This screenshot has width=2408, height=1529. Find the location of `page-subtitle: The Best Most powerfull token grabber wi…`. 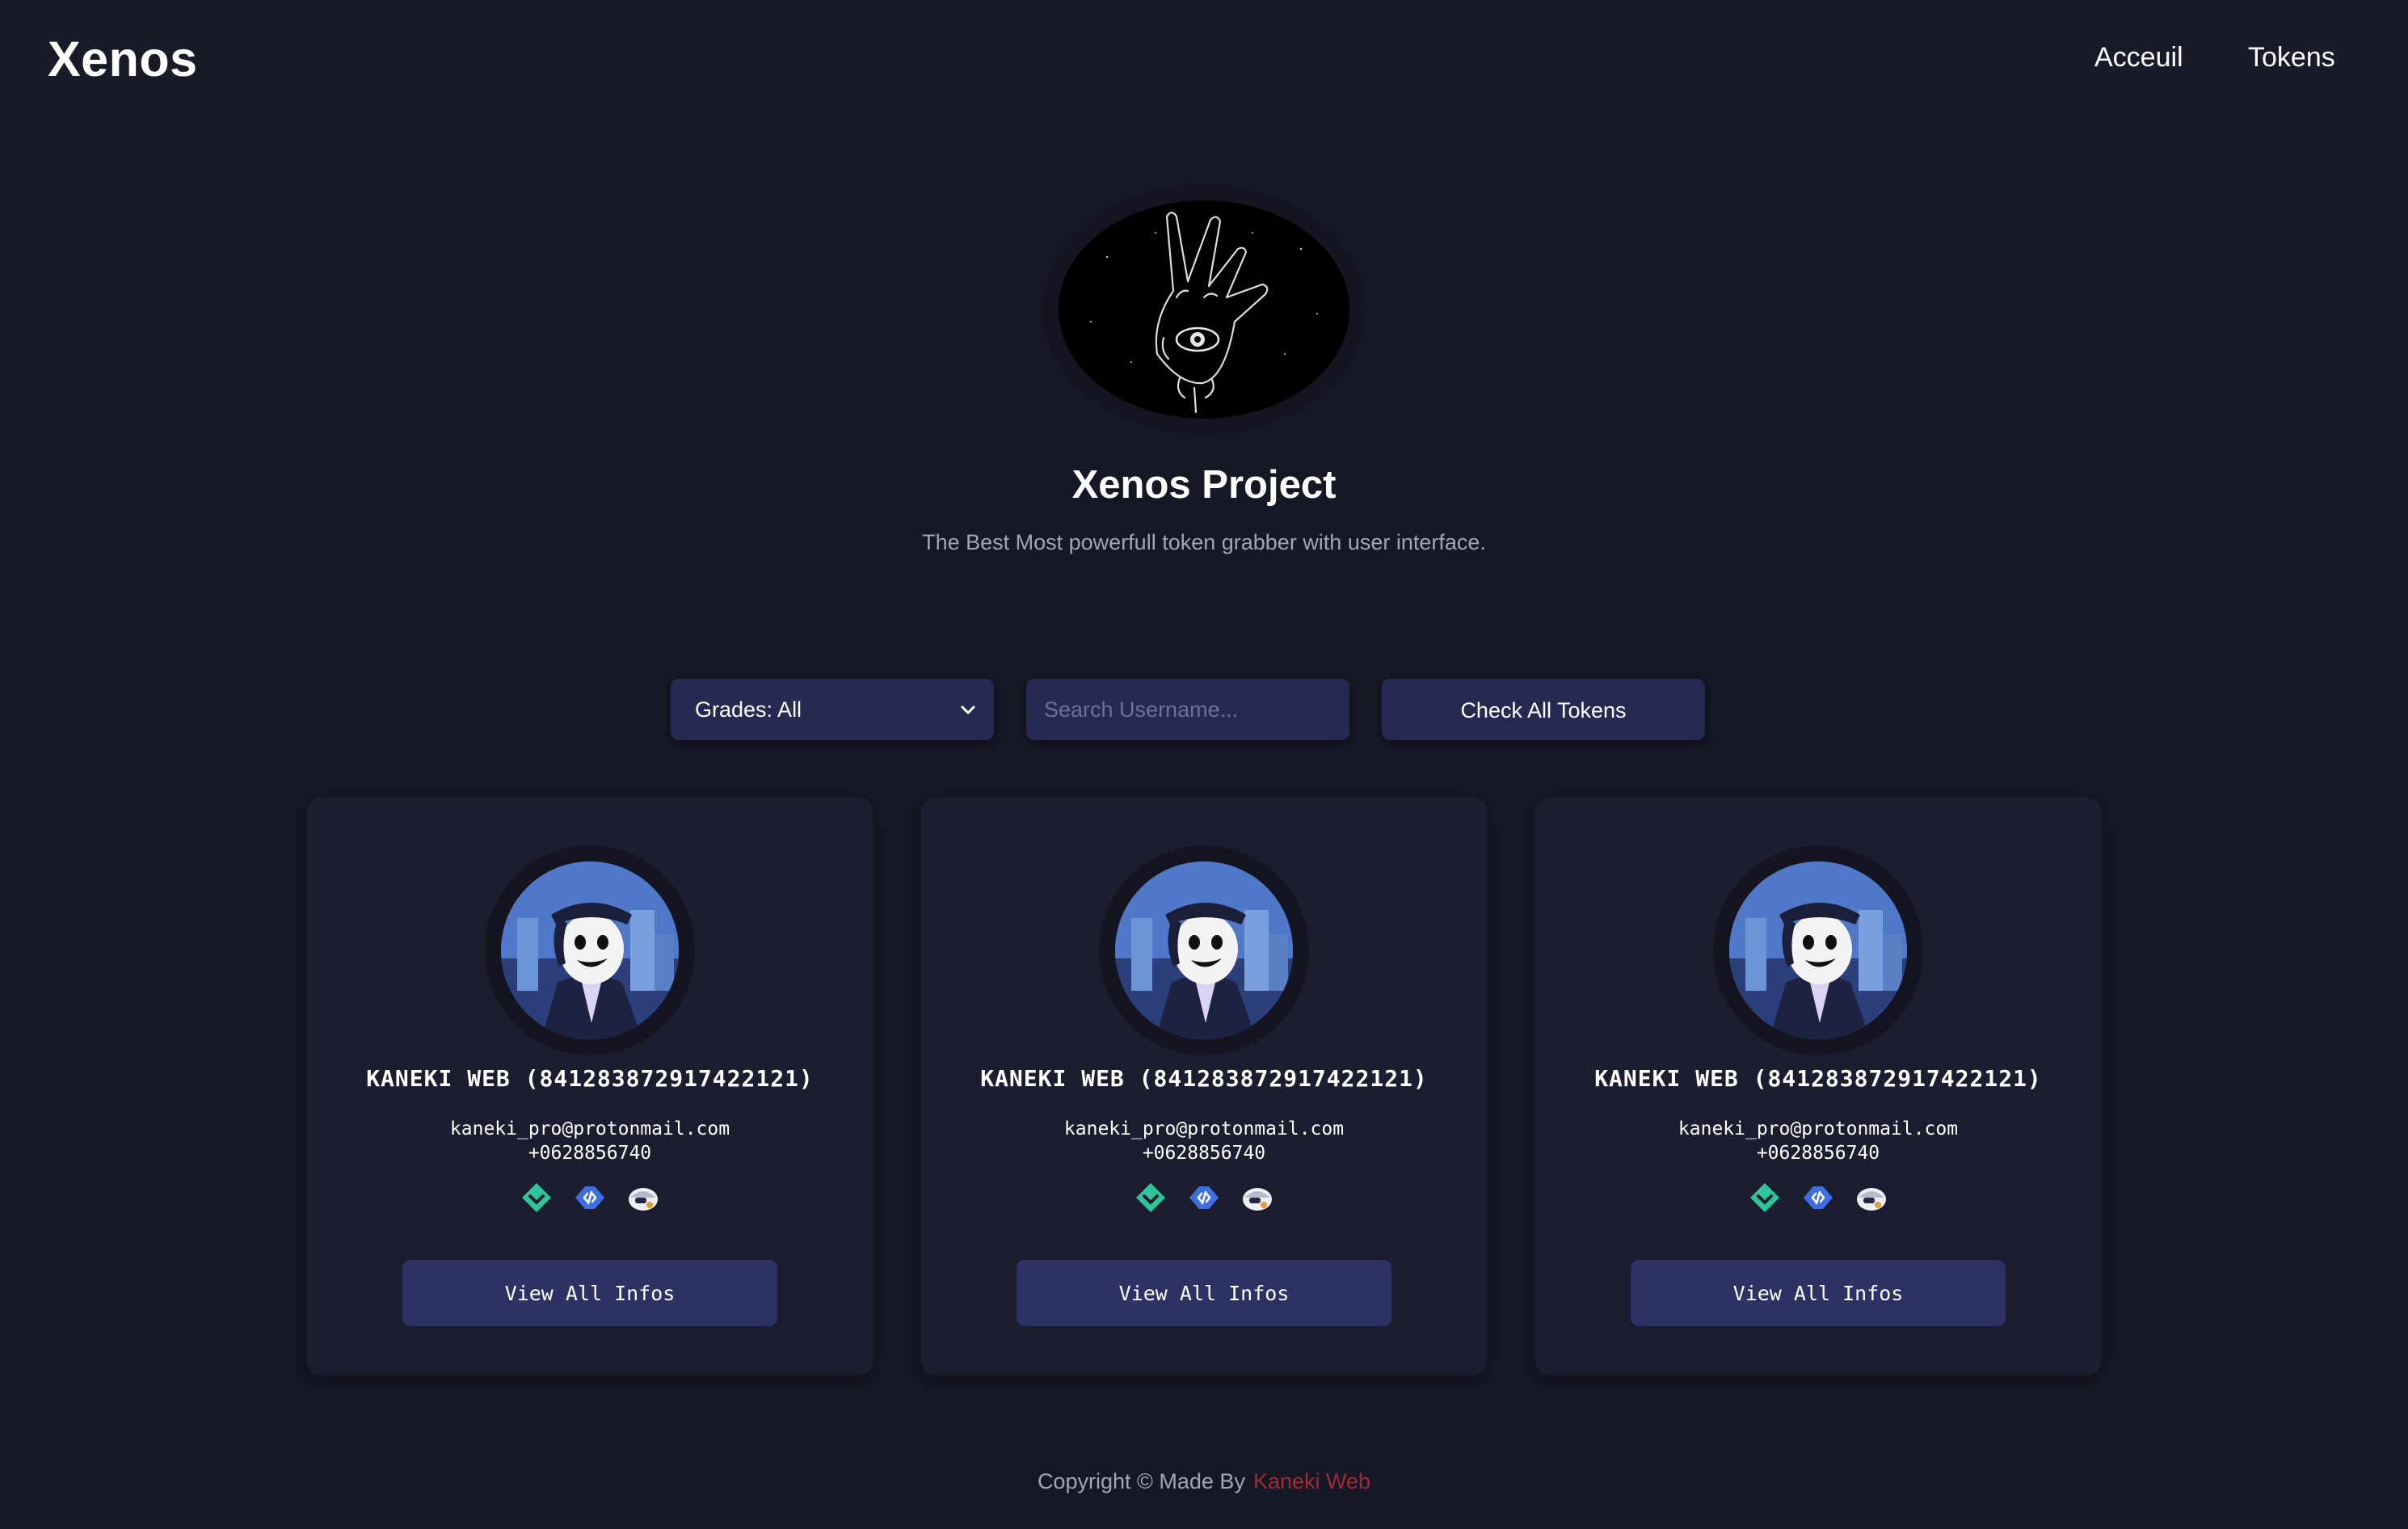

page-subtitle: The Best Most powerfull token grabber wi… is located at coordinates (1204, 542).